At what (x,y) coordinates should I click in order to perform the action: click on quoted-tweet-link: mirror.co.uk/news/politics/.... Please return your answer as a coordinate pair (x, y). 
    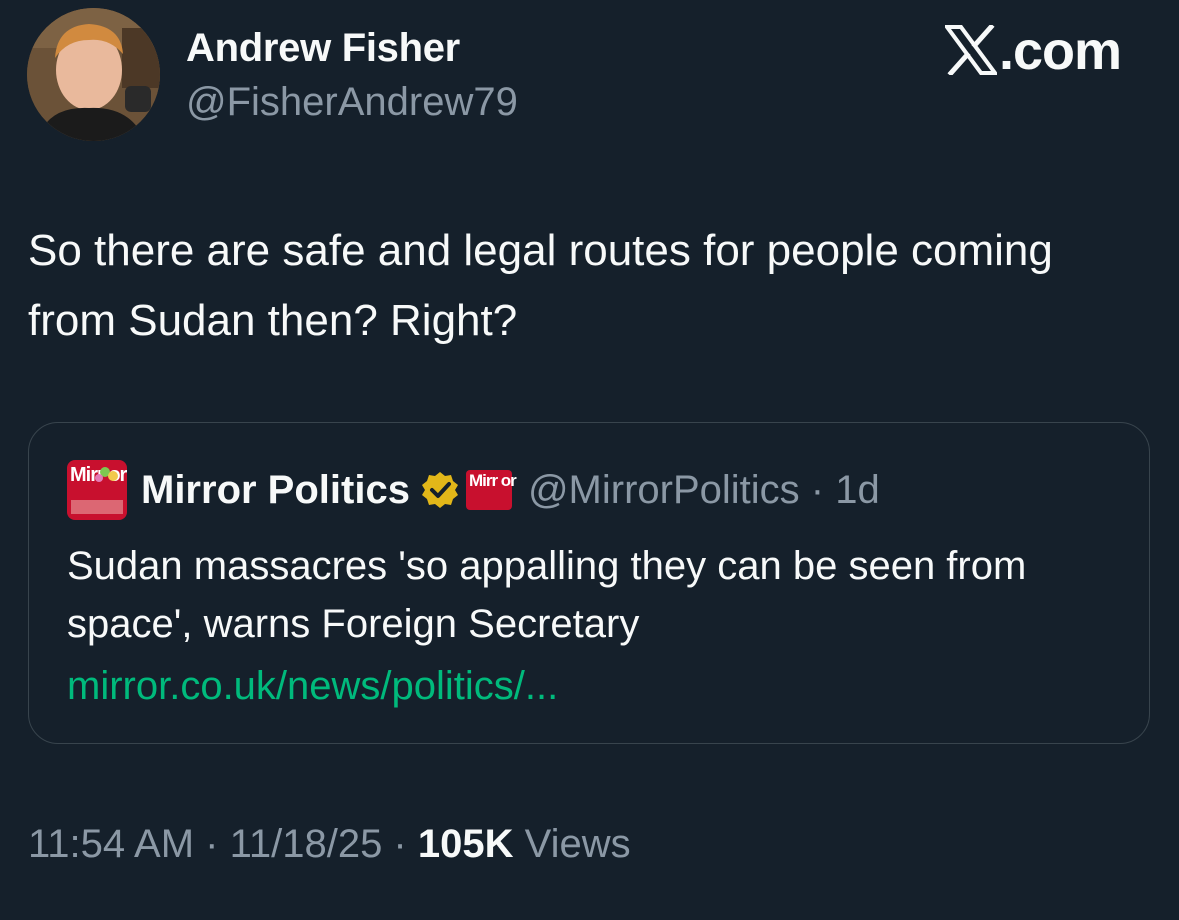
    Looking at the image, I should click on (312, 686).